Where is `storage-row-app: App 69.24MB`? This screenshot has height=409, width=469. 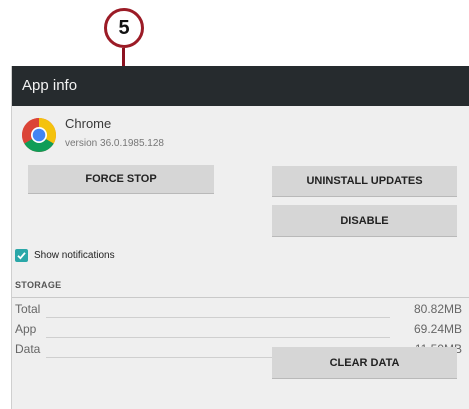 storage-row-app: App 69.24MB is located at coordinates (240, 330).